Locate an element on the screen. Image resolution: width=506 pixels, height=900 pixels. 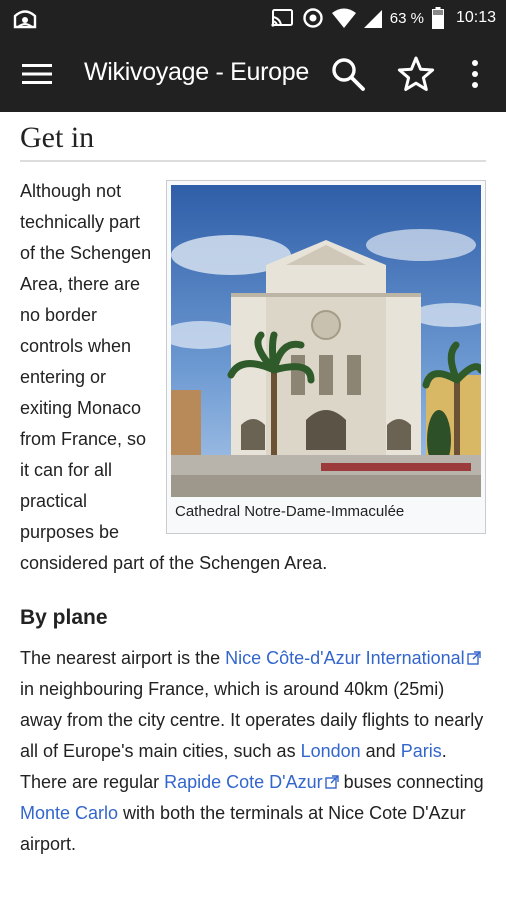
status-bar: 63 % 10:13 is located at coordinates (253, 18).